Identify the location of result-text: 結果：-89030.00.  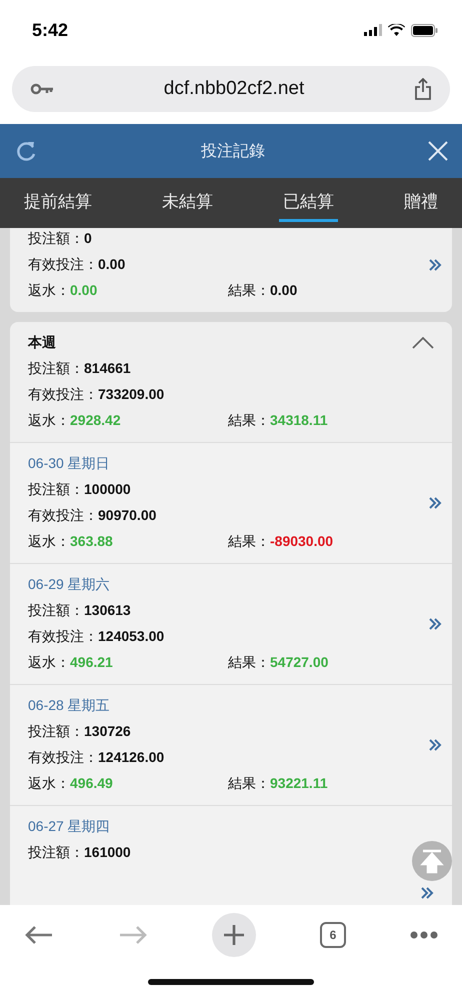
(281, 542).